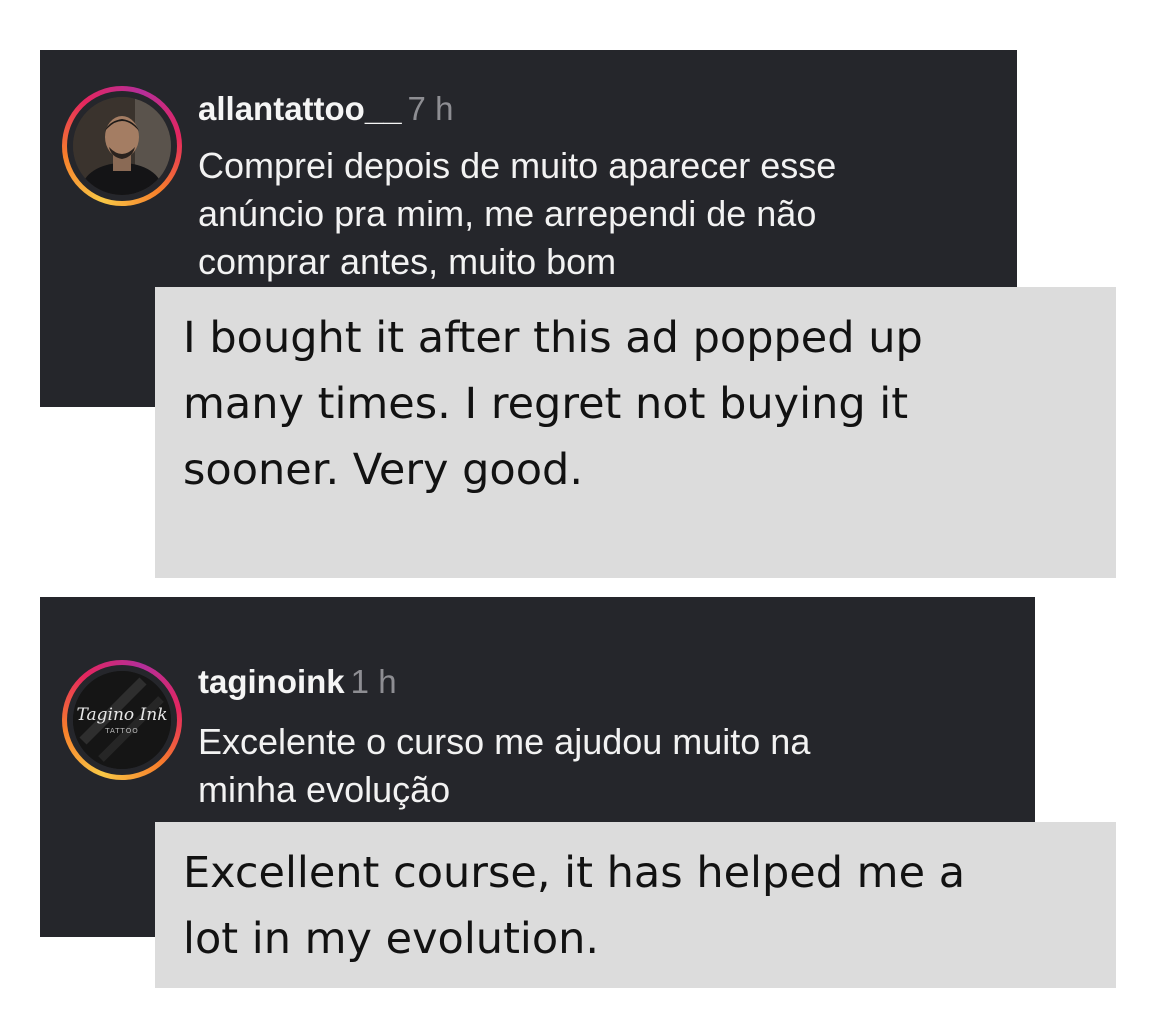 The height and width of the screenshot is (1020, 1159). I want to click on avatar: Tagino Ink TATTOO, so click(122, 720).